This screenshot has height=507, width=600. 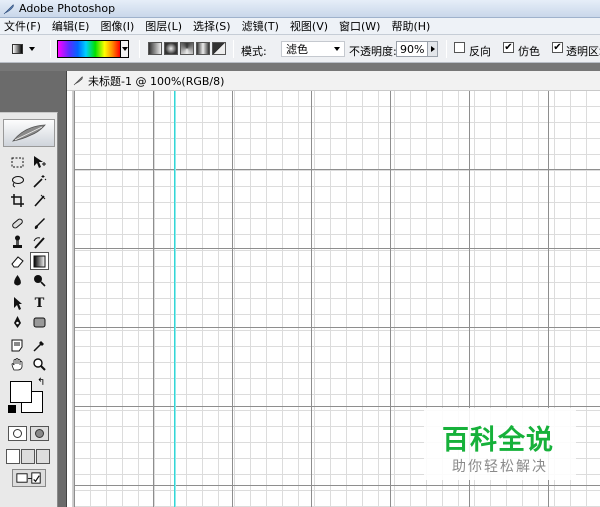 What do you see at coordinates (300, 67) in the screenshot?
I see `workspace-background` at bounding box center [300, 67].